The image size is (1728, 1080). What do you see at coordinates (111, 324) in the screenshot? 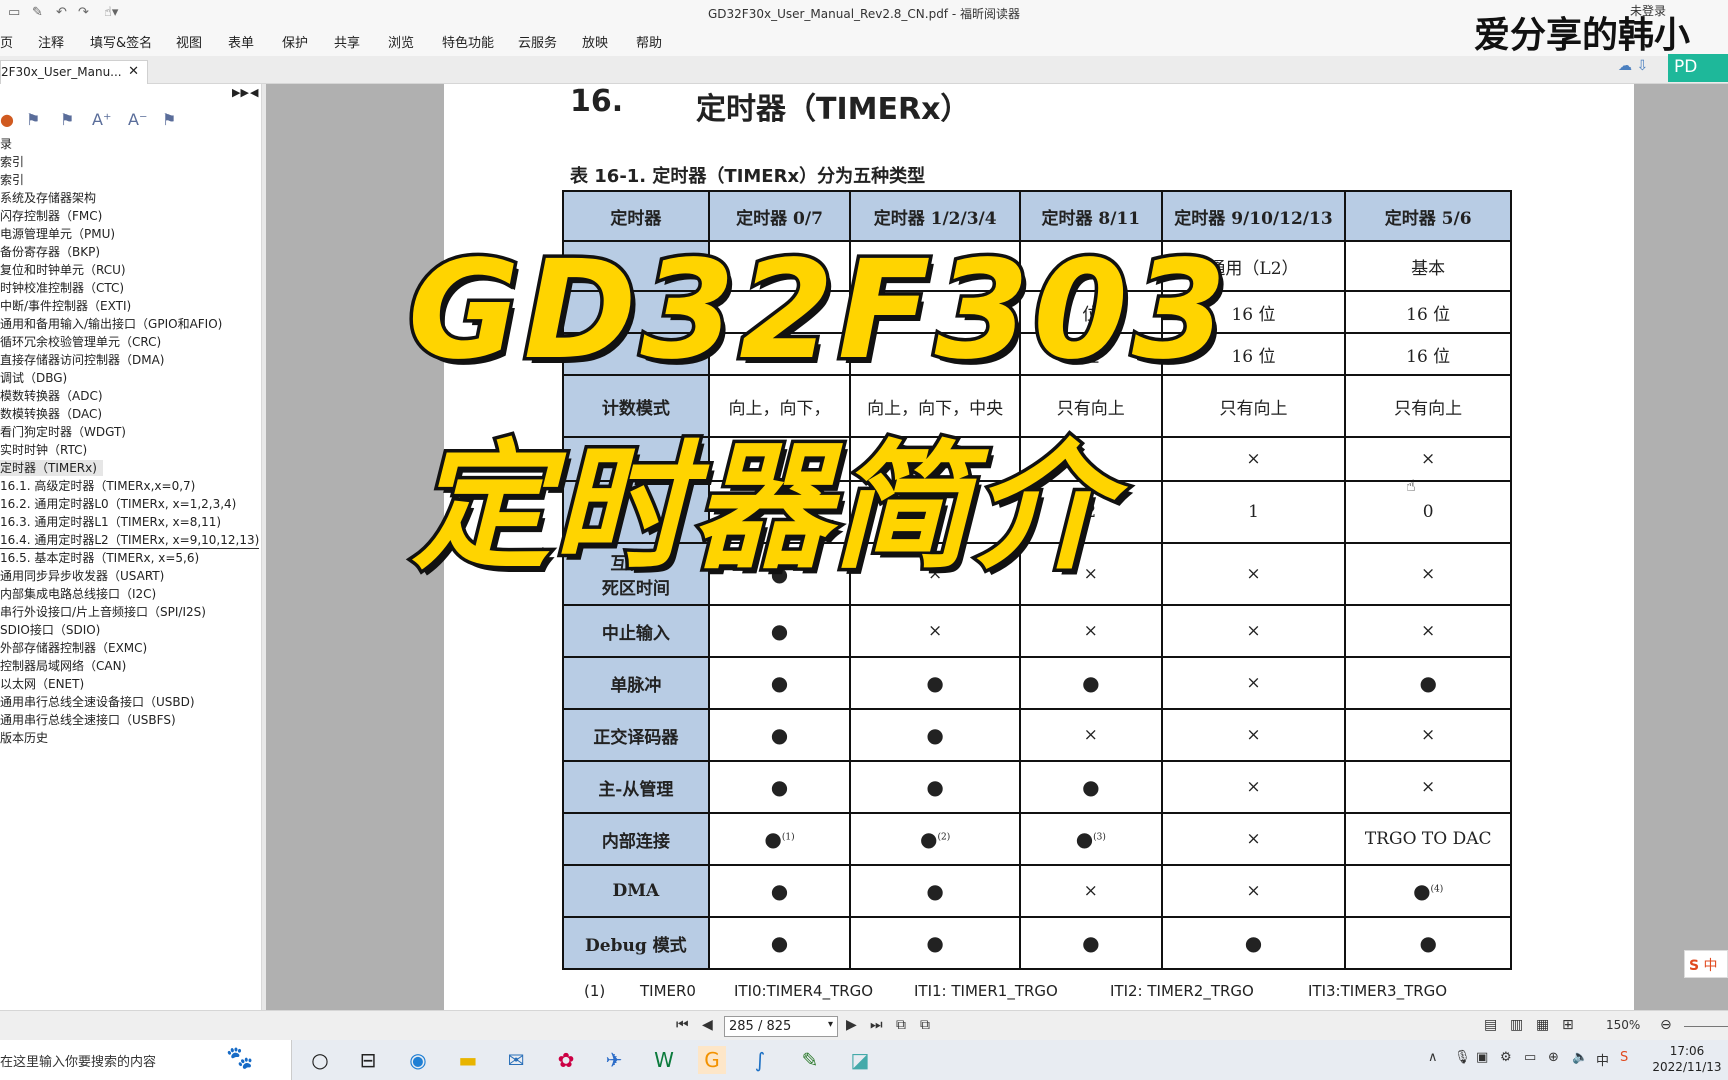
I see `bookmark-item: 通用和备用输入/输出接口（GPIO和AFIO)` at bounding box center [111, 324].